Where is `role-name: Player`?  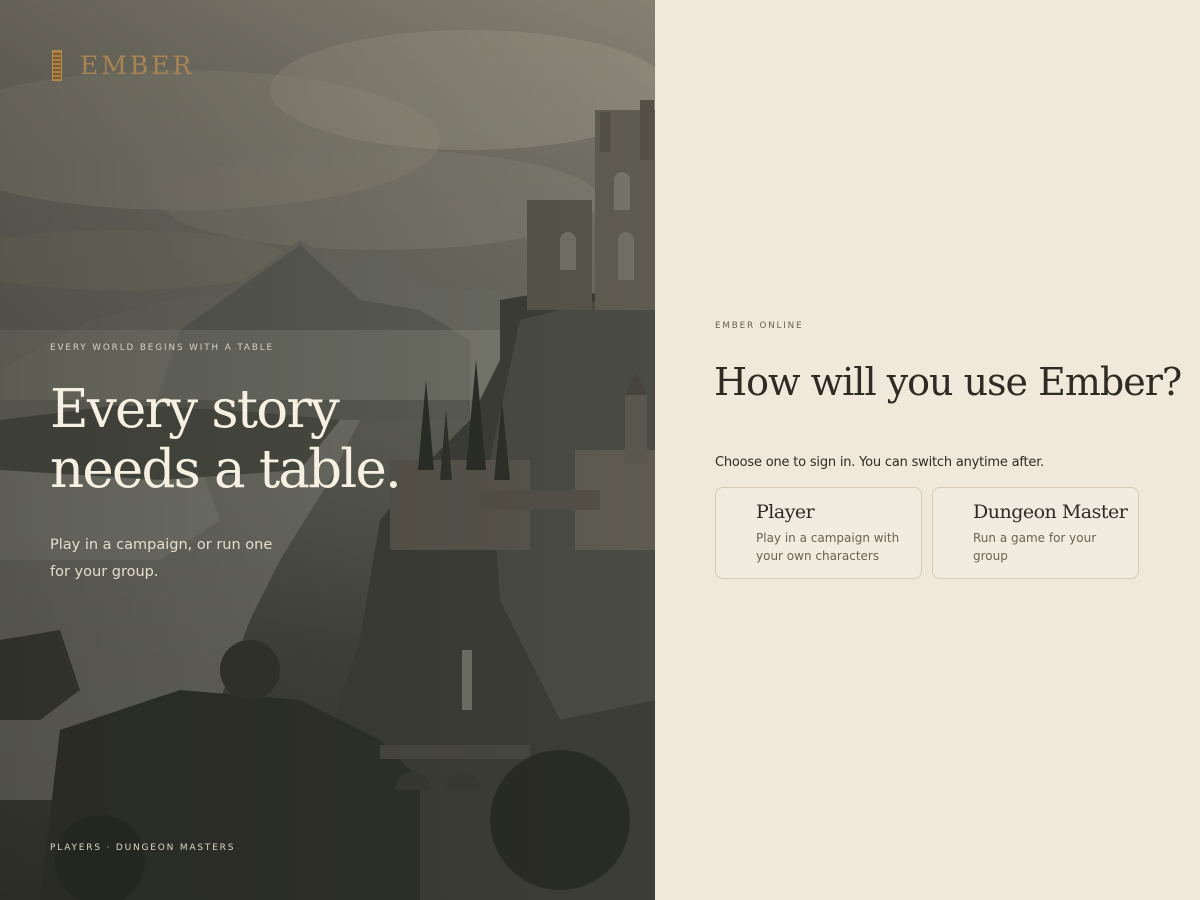 role-name: Player is located at coordinates (785, 512).